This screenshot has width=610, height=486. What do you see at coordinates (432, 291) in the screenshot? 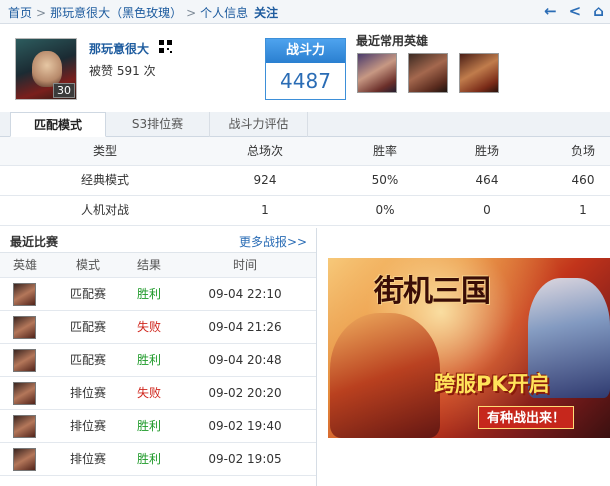
I see `ad-game-title: 街机三国` at bounding box center [432, 291].